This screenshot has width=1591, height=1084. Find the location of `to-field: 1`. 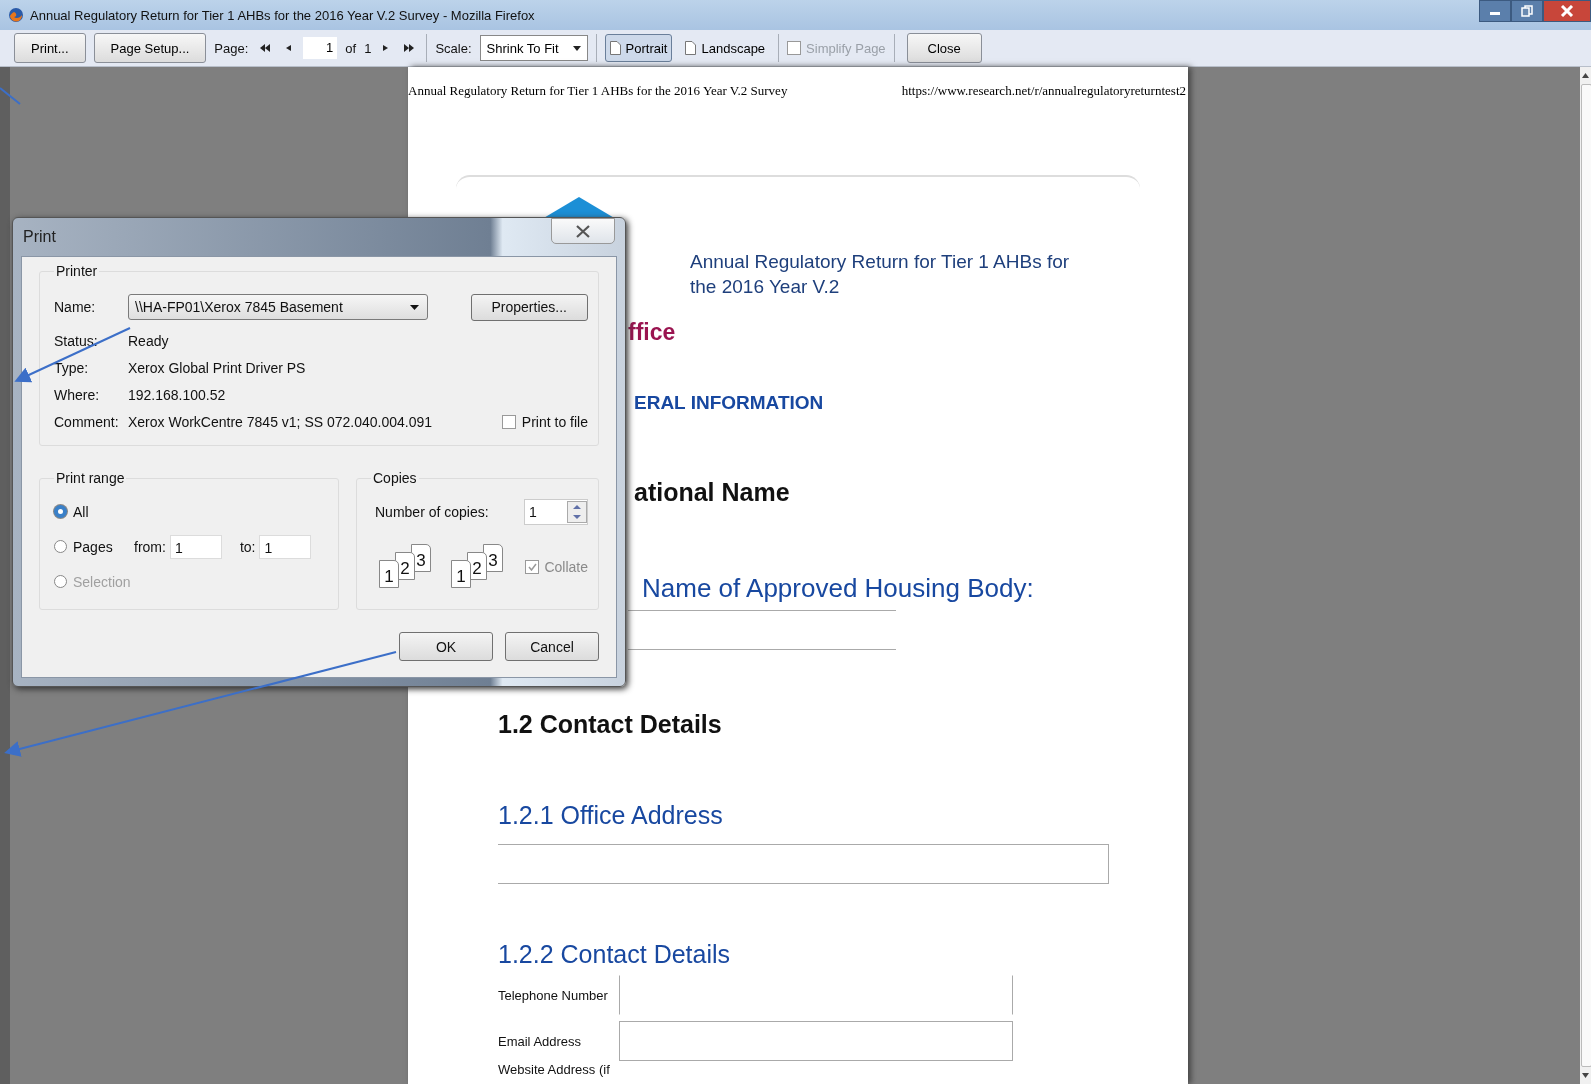

to-field: 1 is located at coordinates (285, 546).